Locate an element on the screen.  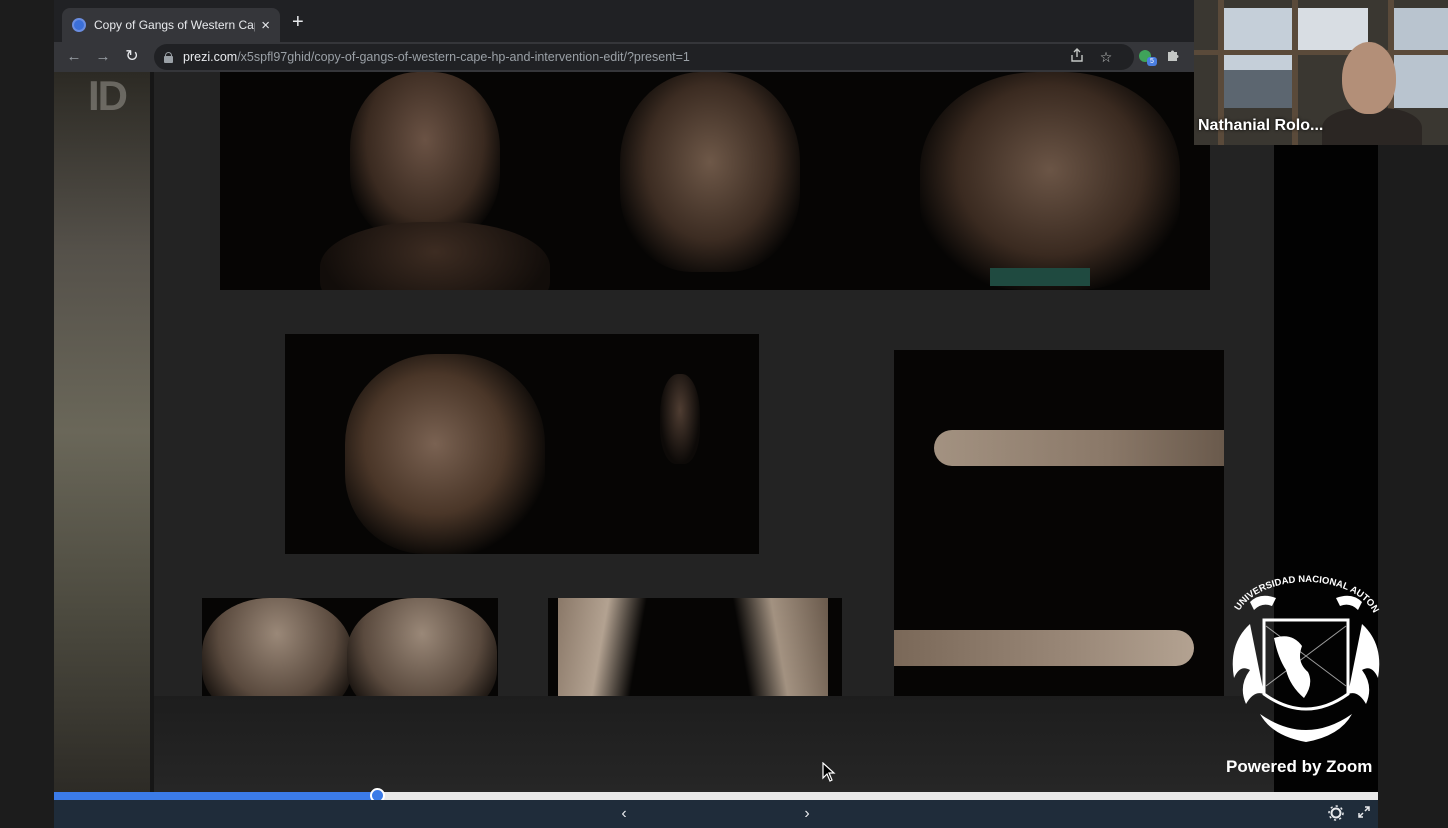
tab-title: Copy of Gangs of Western Cap is located at coordinates (175, 25).